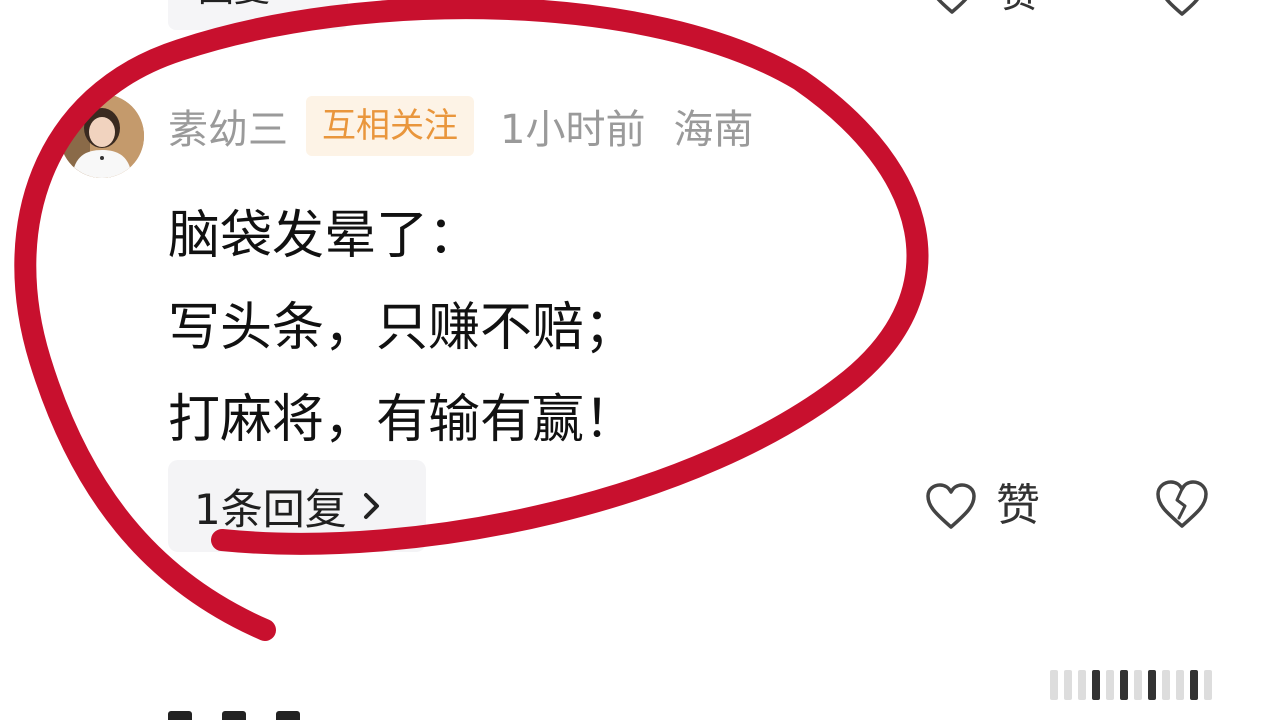 Image resolution: width=1280 pixels, height=720 pixels. I want to click on like-button: 赞, so click(982, 506).